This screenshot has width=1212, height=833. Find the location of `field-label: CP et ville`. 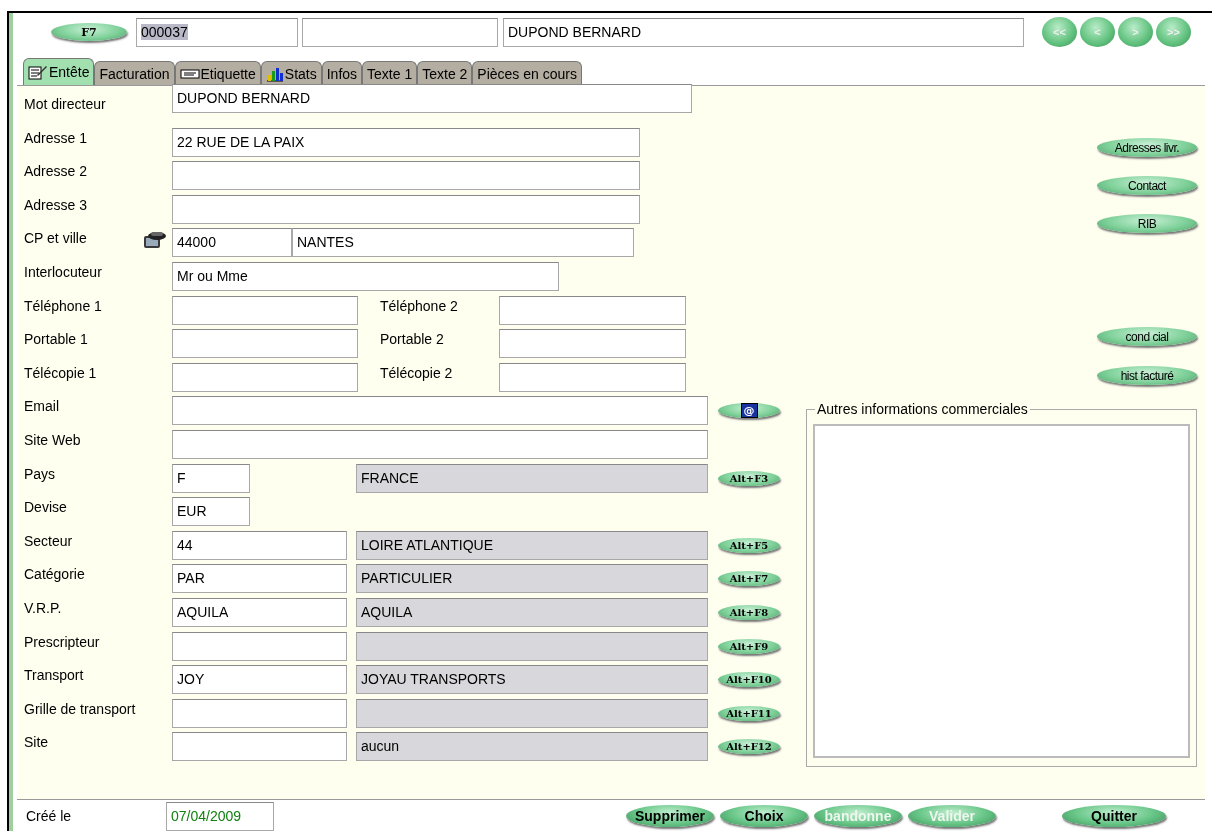

field-label: CP et ville is located at coordinates (55, 238).